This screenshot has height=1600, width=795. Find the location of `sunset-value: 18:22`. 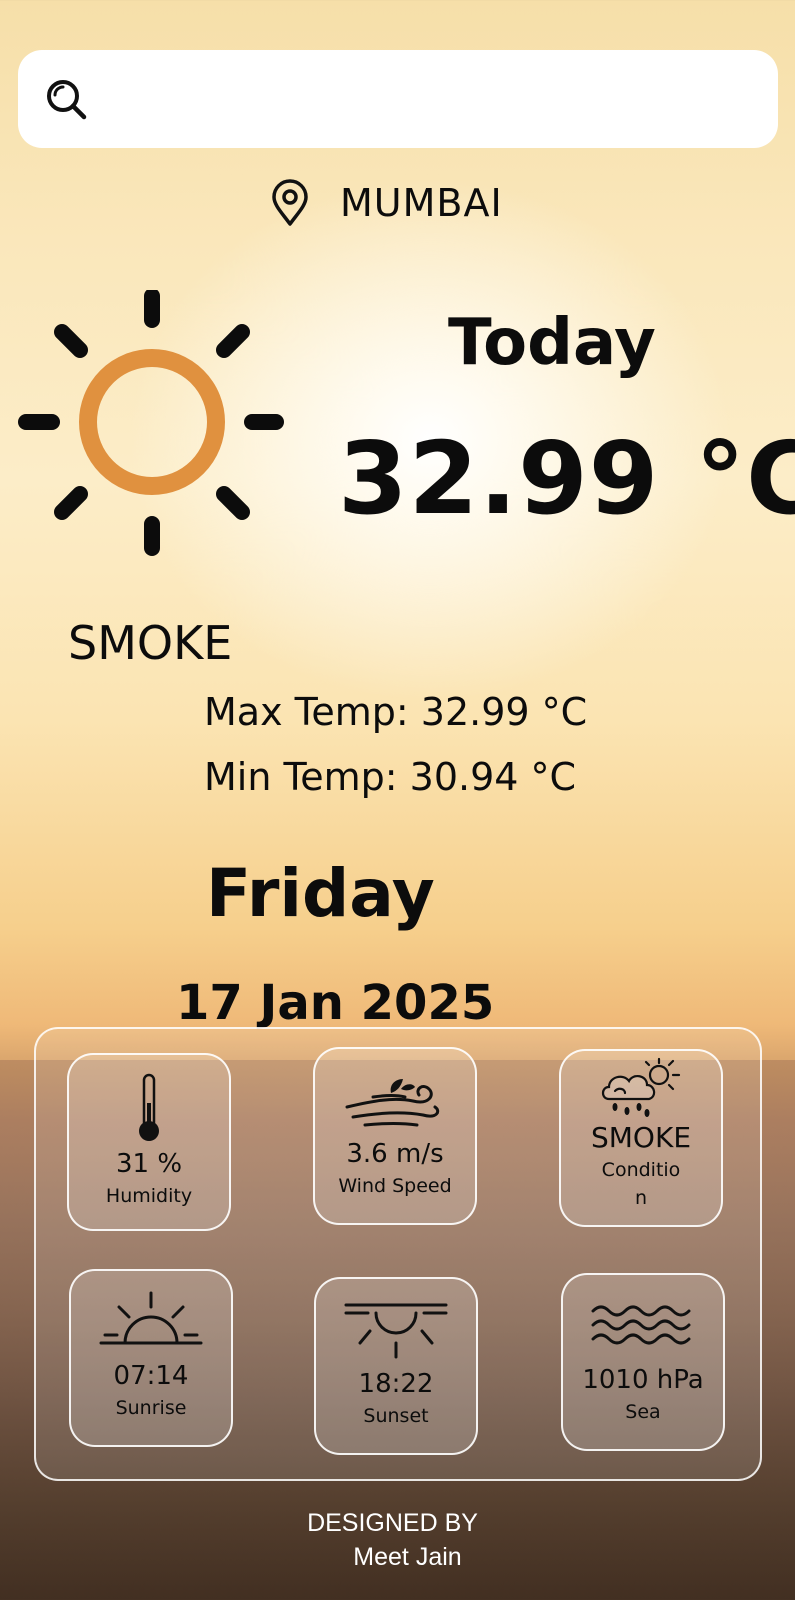

sunset-value: 18:22 is located at coordinates (396, 1384).